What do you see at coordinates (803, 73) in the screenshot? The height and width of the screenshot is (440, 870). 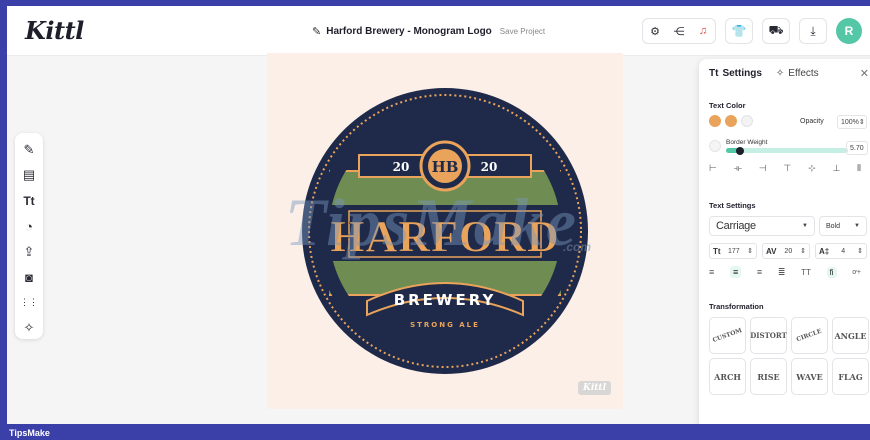 I see `tab-effects-label: Effects` at bounding box center [803, 73].